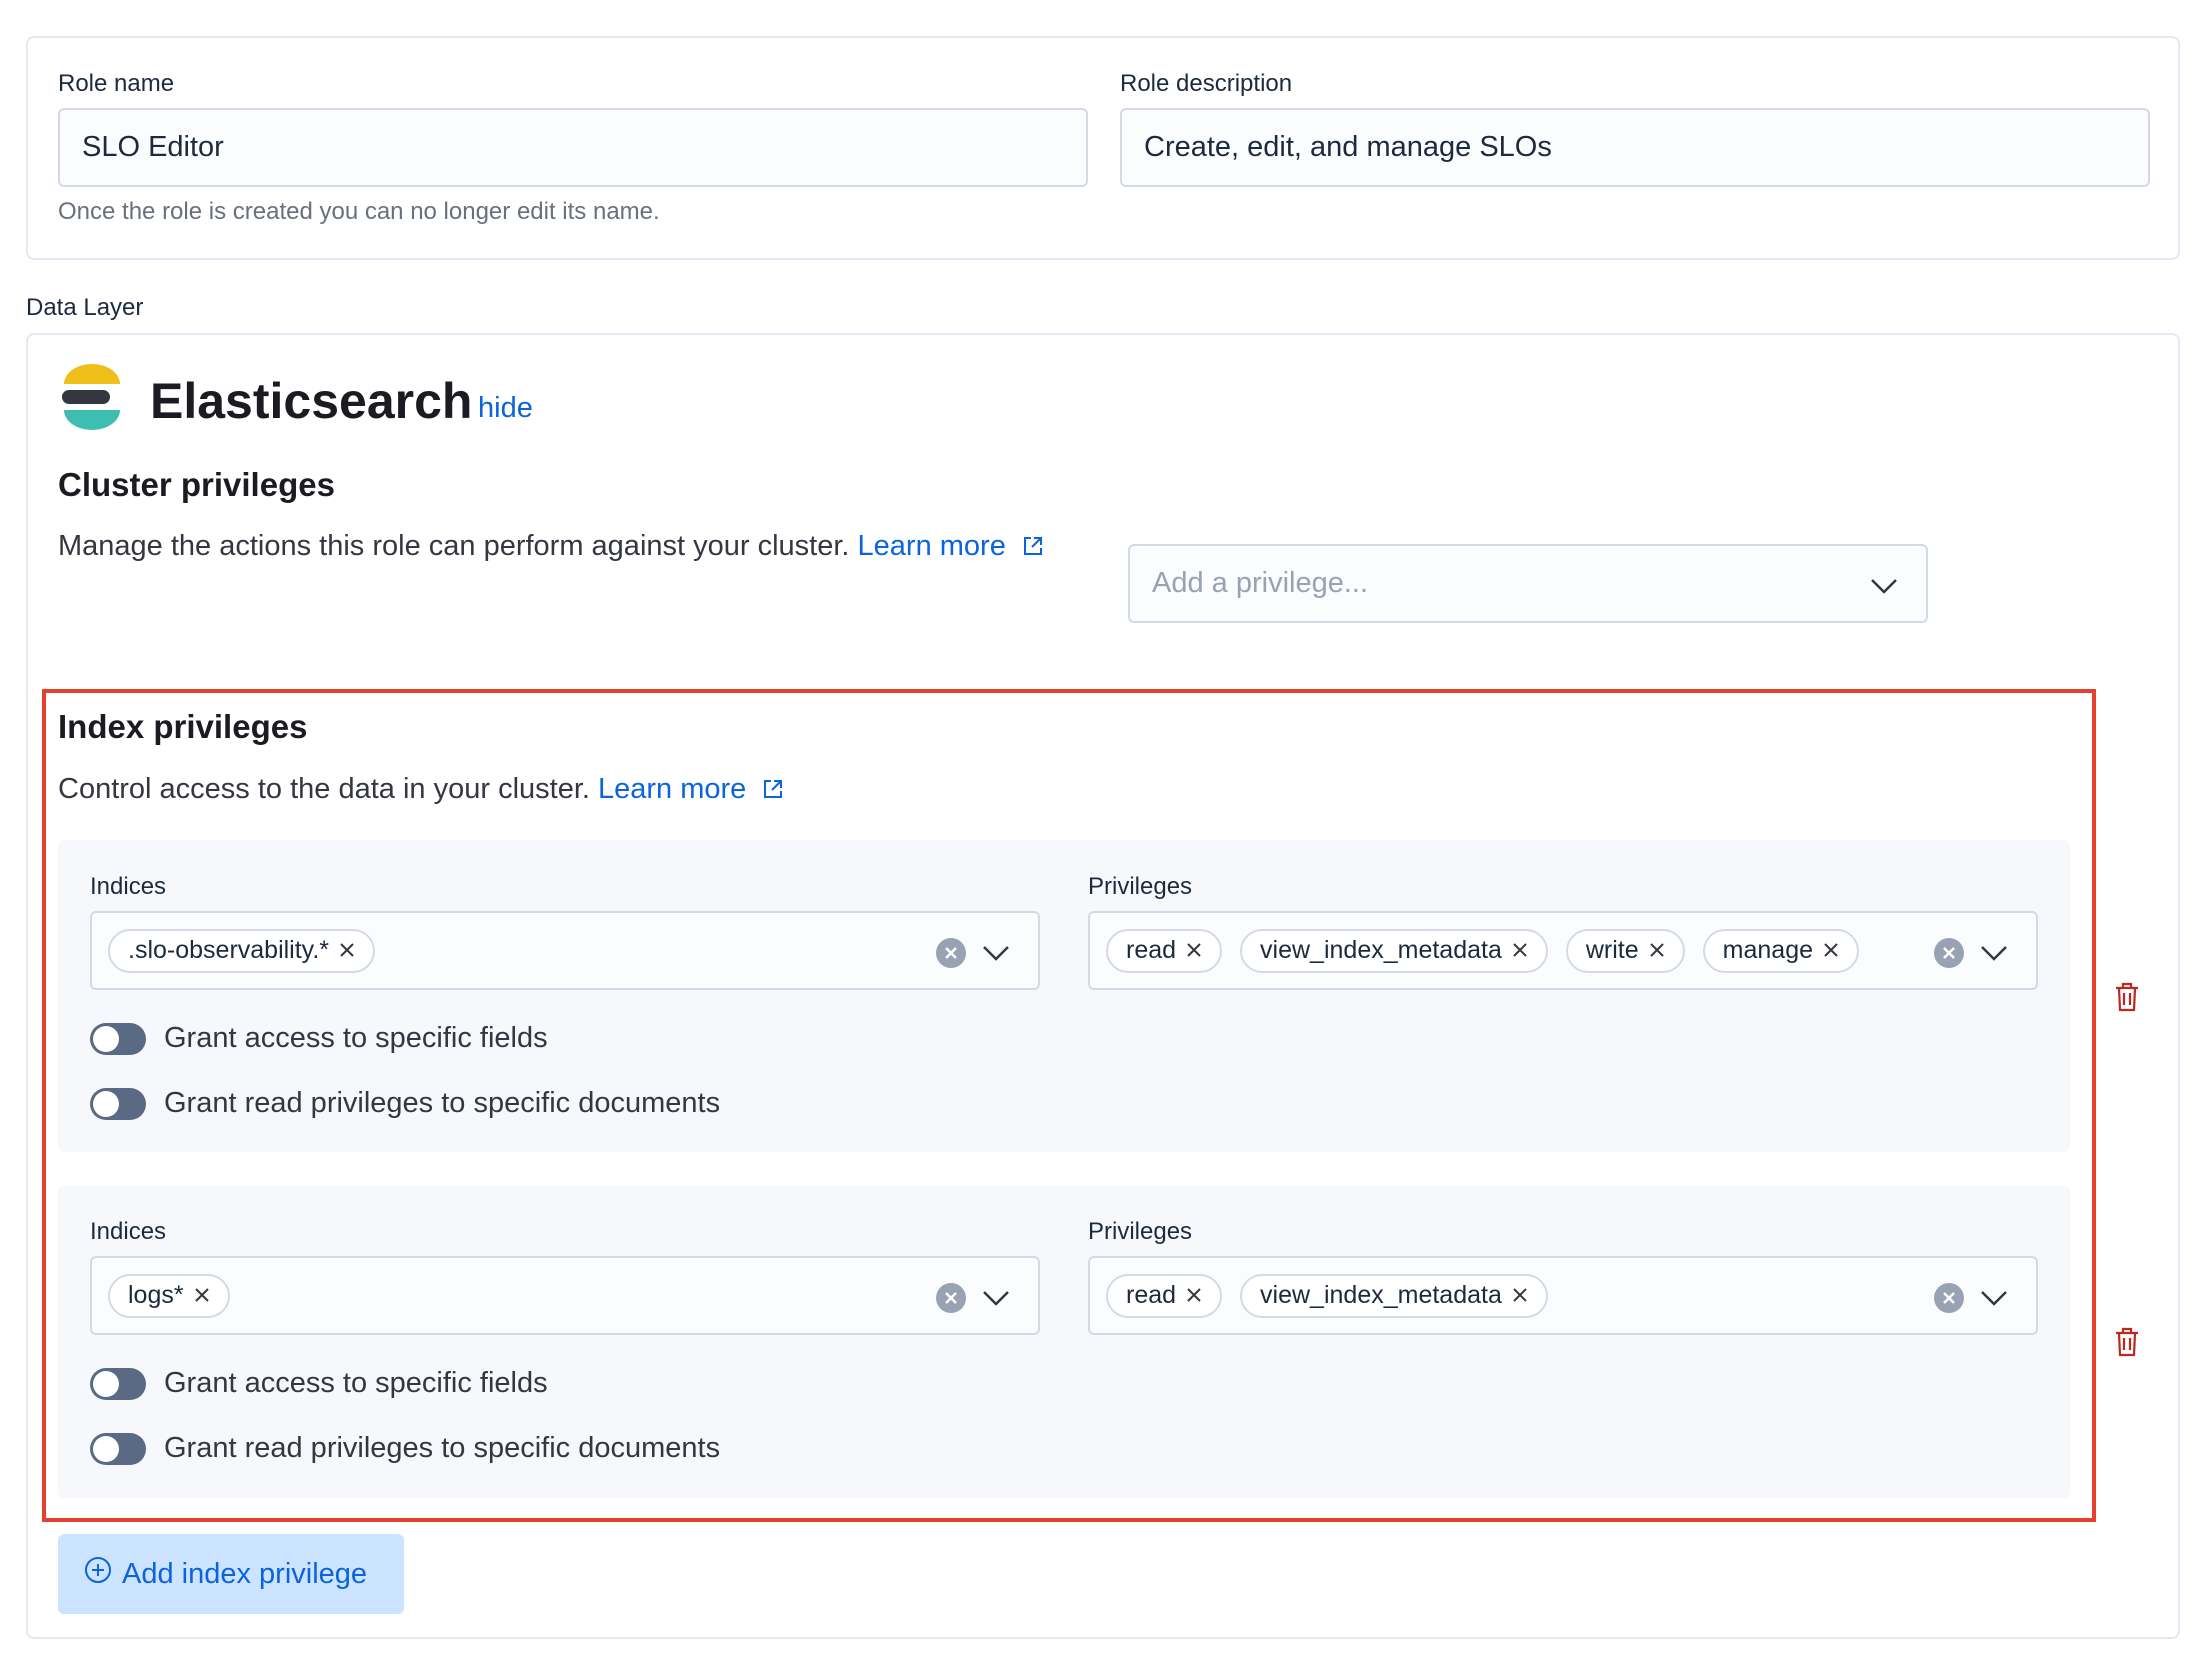 This screenshot has width=2206, height=1658. I want to click on index-pill: .slo-observability.*, so click(242, 950).